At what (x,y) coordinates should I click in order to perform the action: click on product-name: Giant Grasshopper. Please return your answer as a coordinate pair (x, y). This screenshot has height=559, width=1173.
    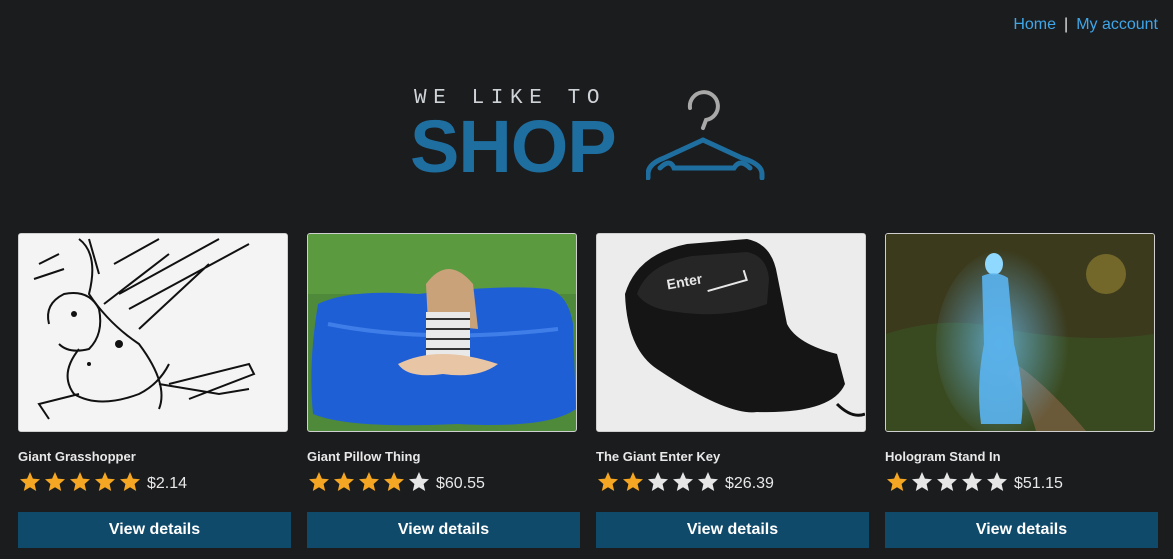
    Looking at the image, I should click on (155, 456).